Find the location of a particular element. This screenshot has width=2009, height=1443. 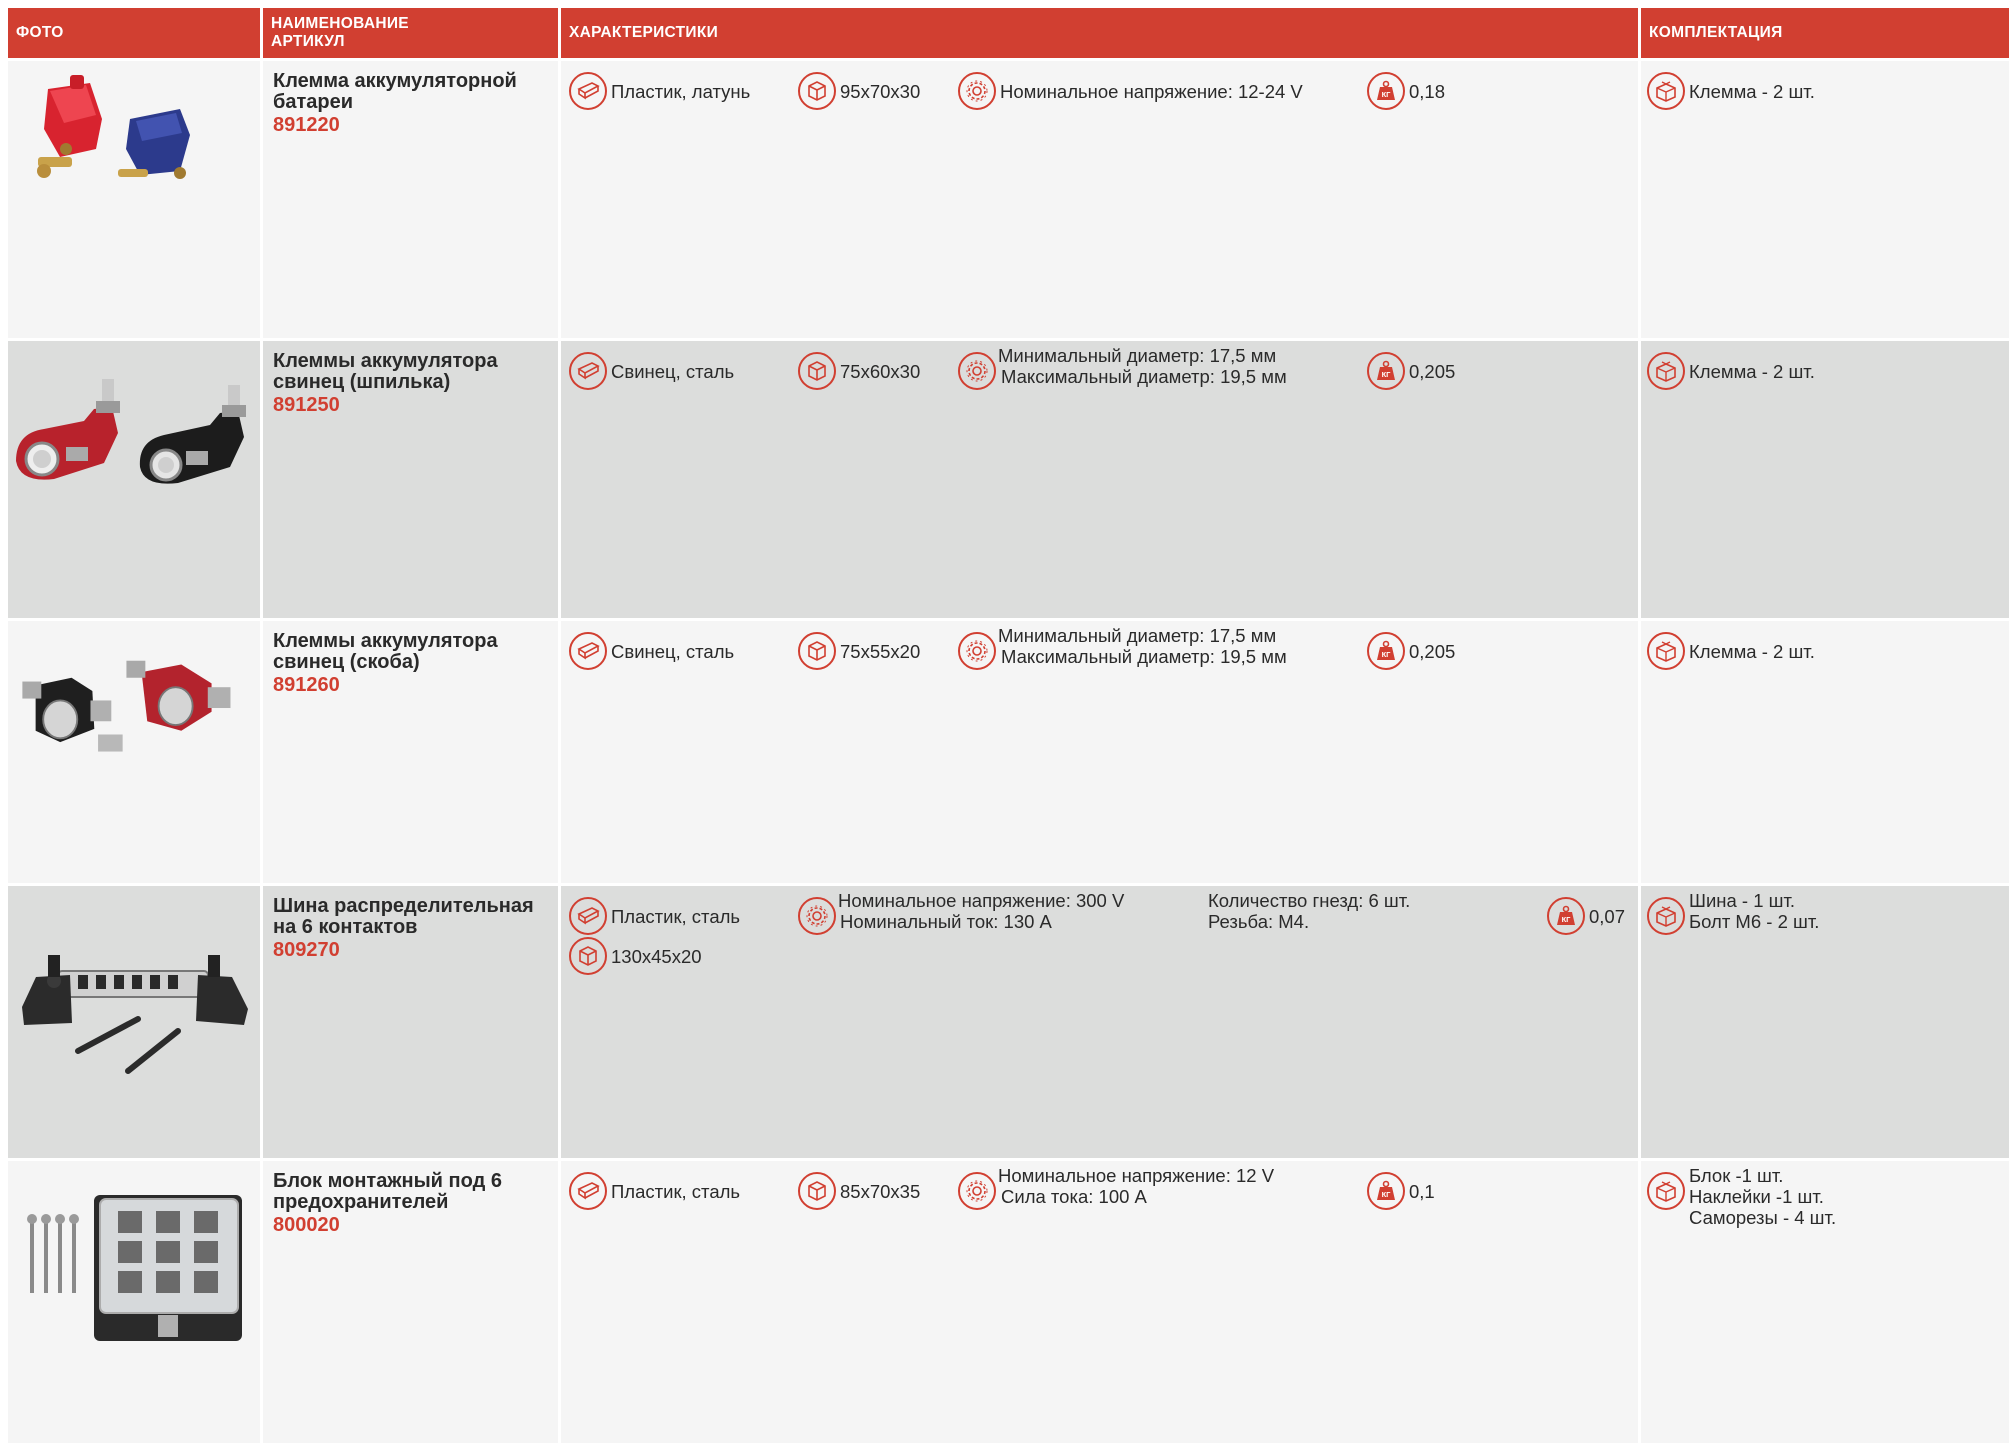

header-photo: ФОТО is located at coordinates (134, 33).